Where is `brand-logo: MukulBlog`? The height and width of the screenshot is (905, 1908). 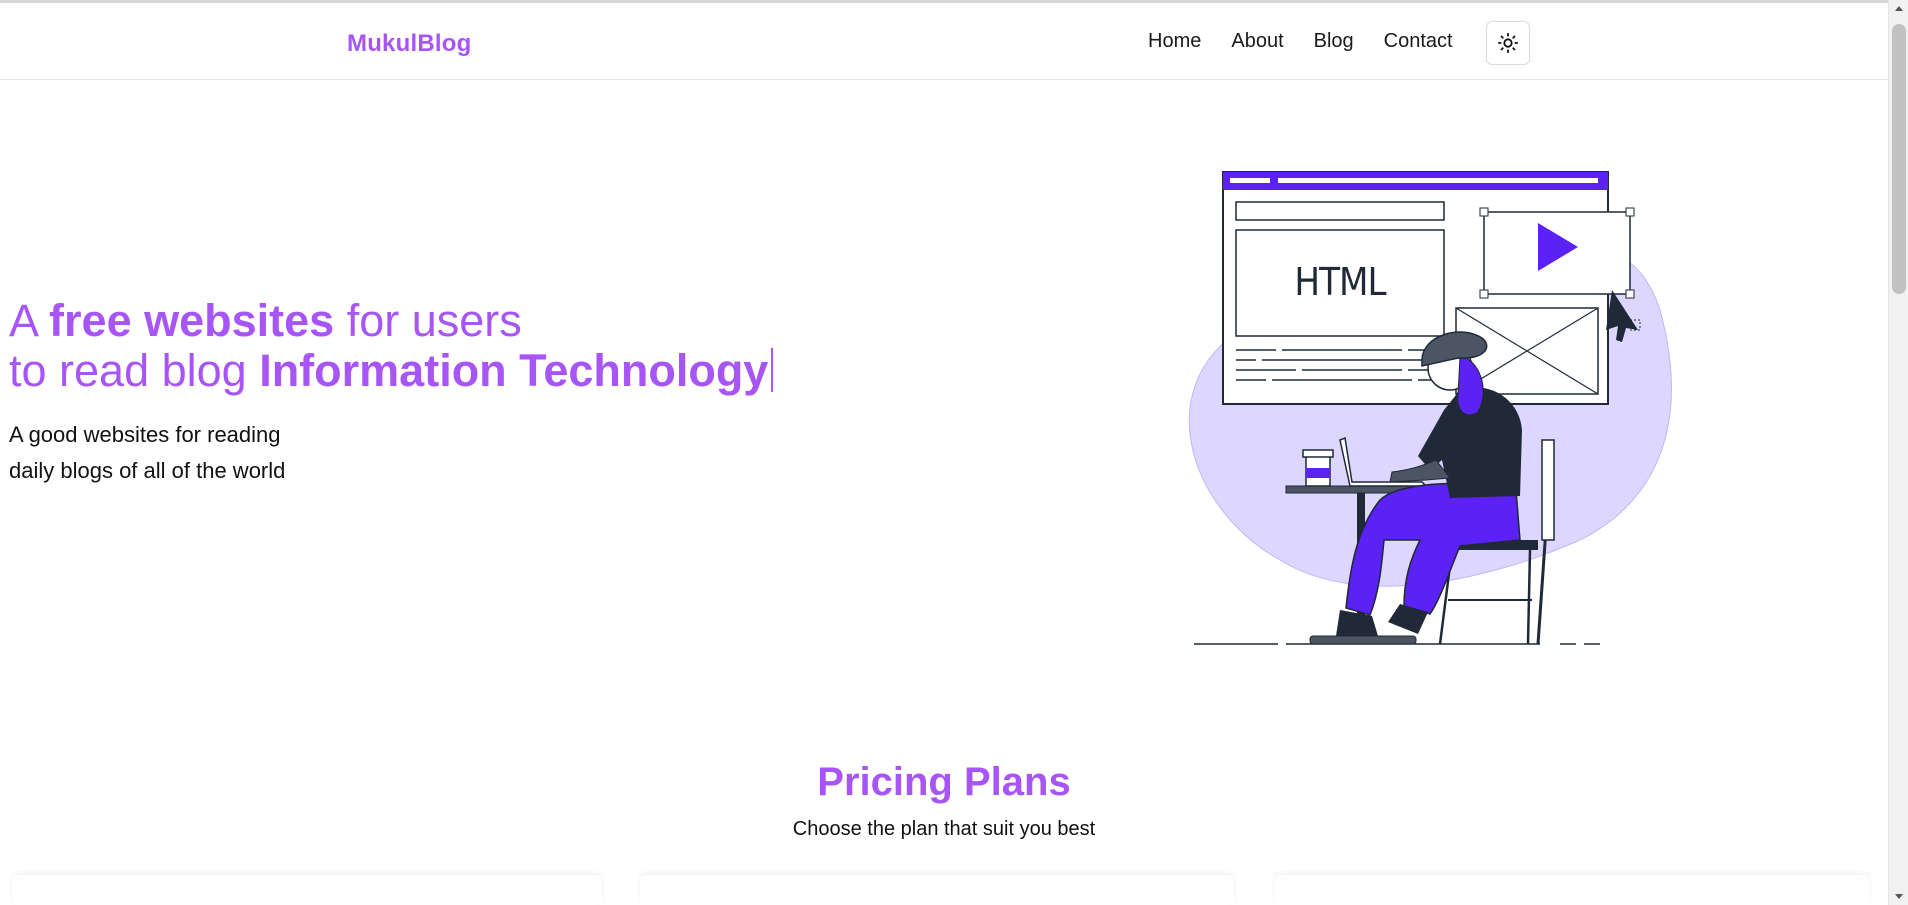 brand-logo: MukulBlog is located at coordinates (409, 44).